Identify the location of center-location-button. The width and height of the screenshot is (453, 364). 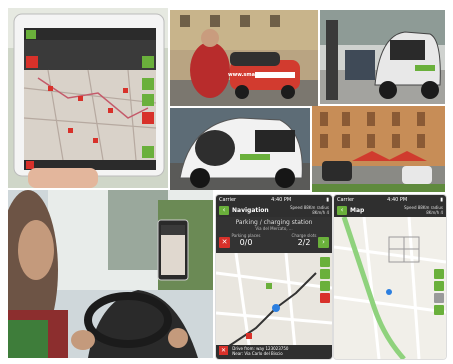
(325, 286).